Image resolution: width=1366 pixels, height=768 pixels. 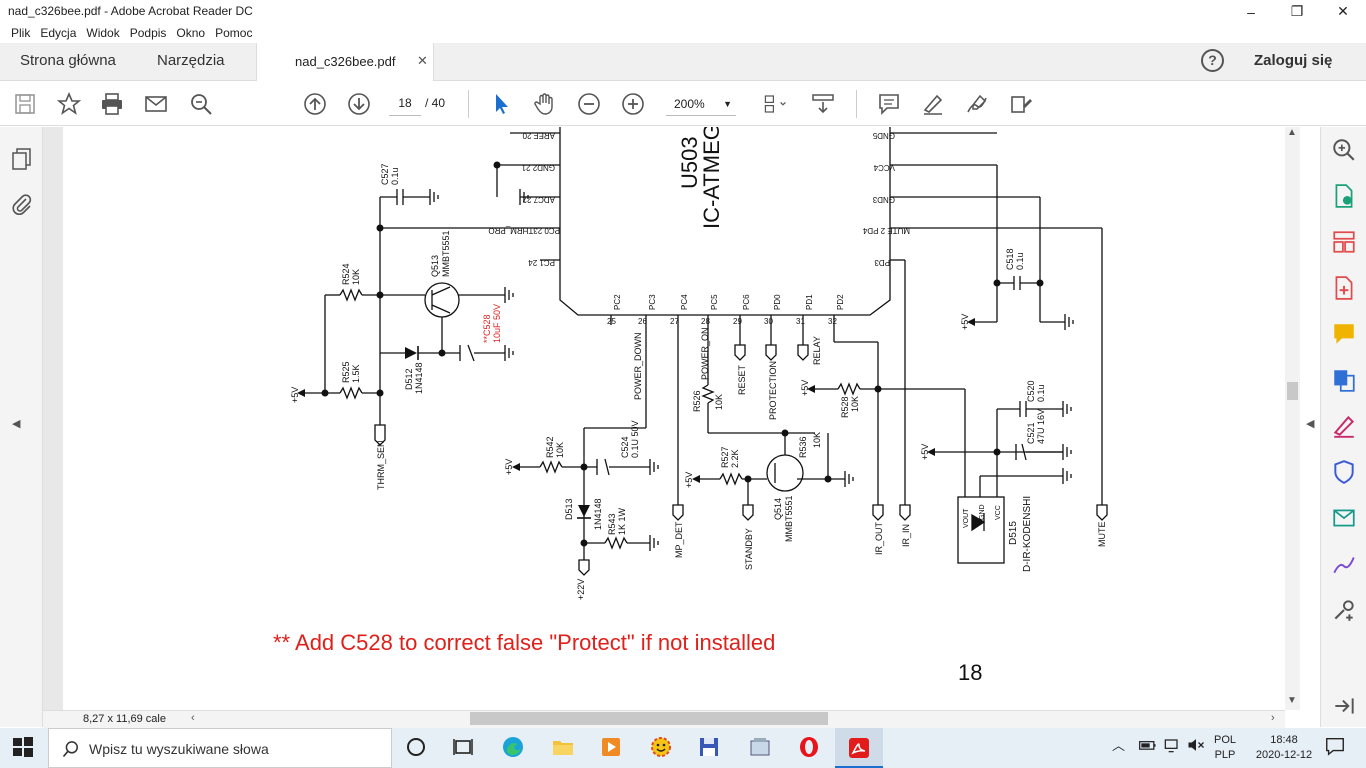 I want to click on notifications-icon, so click(x=1337, y=748).